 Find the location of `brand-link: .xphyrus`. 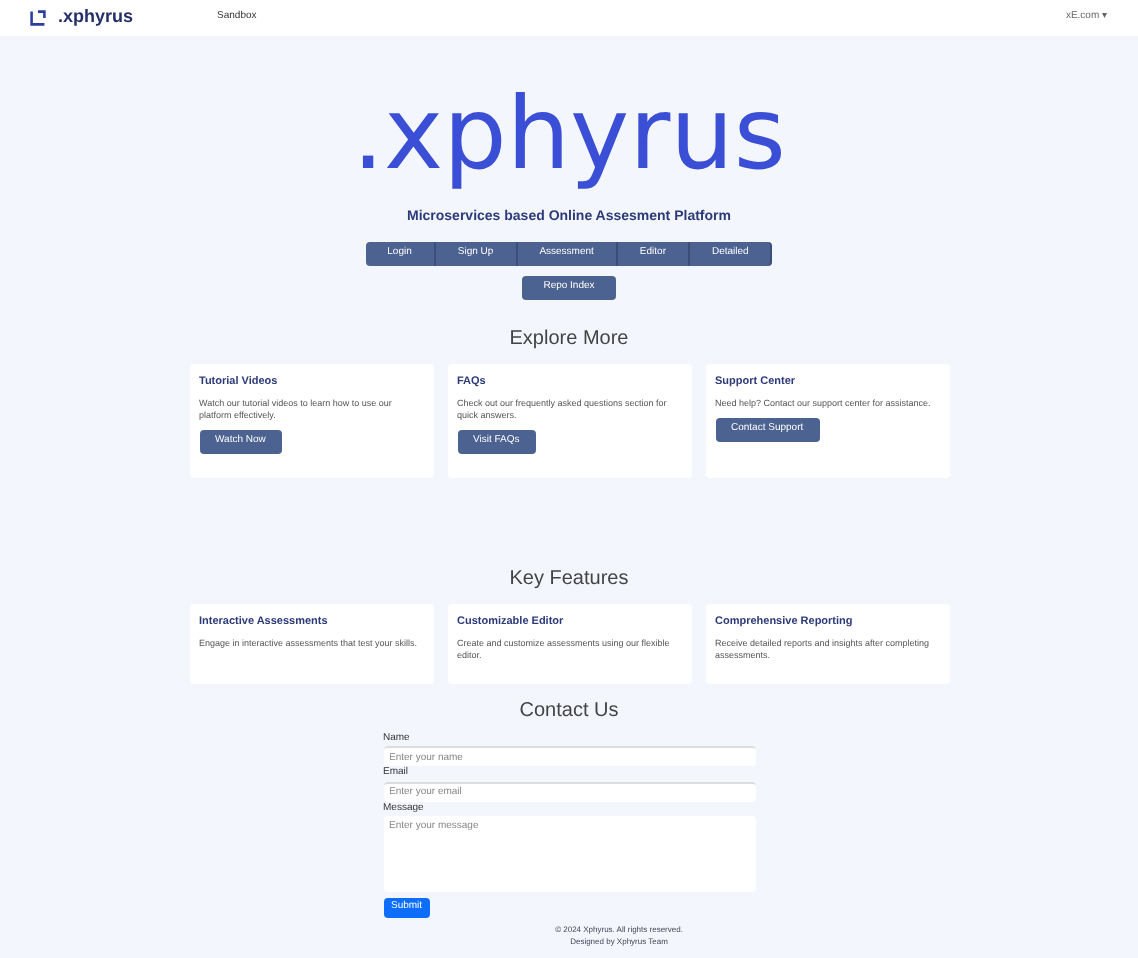

brand-link: .xphyrus is located at coordinates (96, 18).